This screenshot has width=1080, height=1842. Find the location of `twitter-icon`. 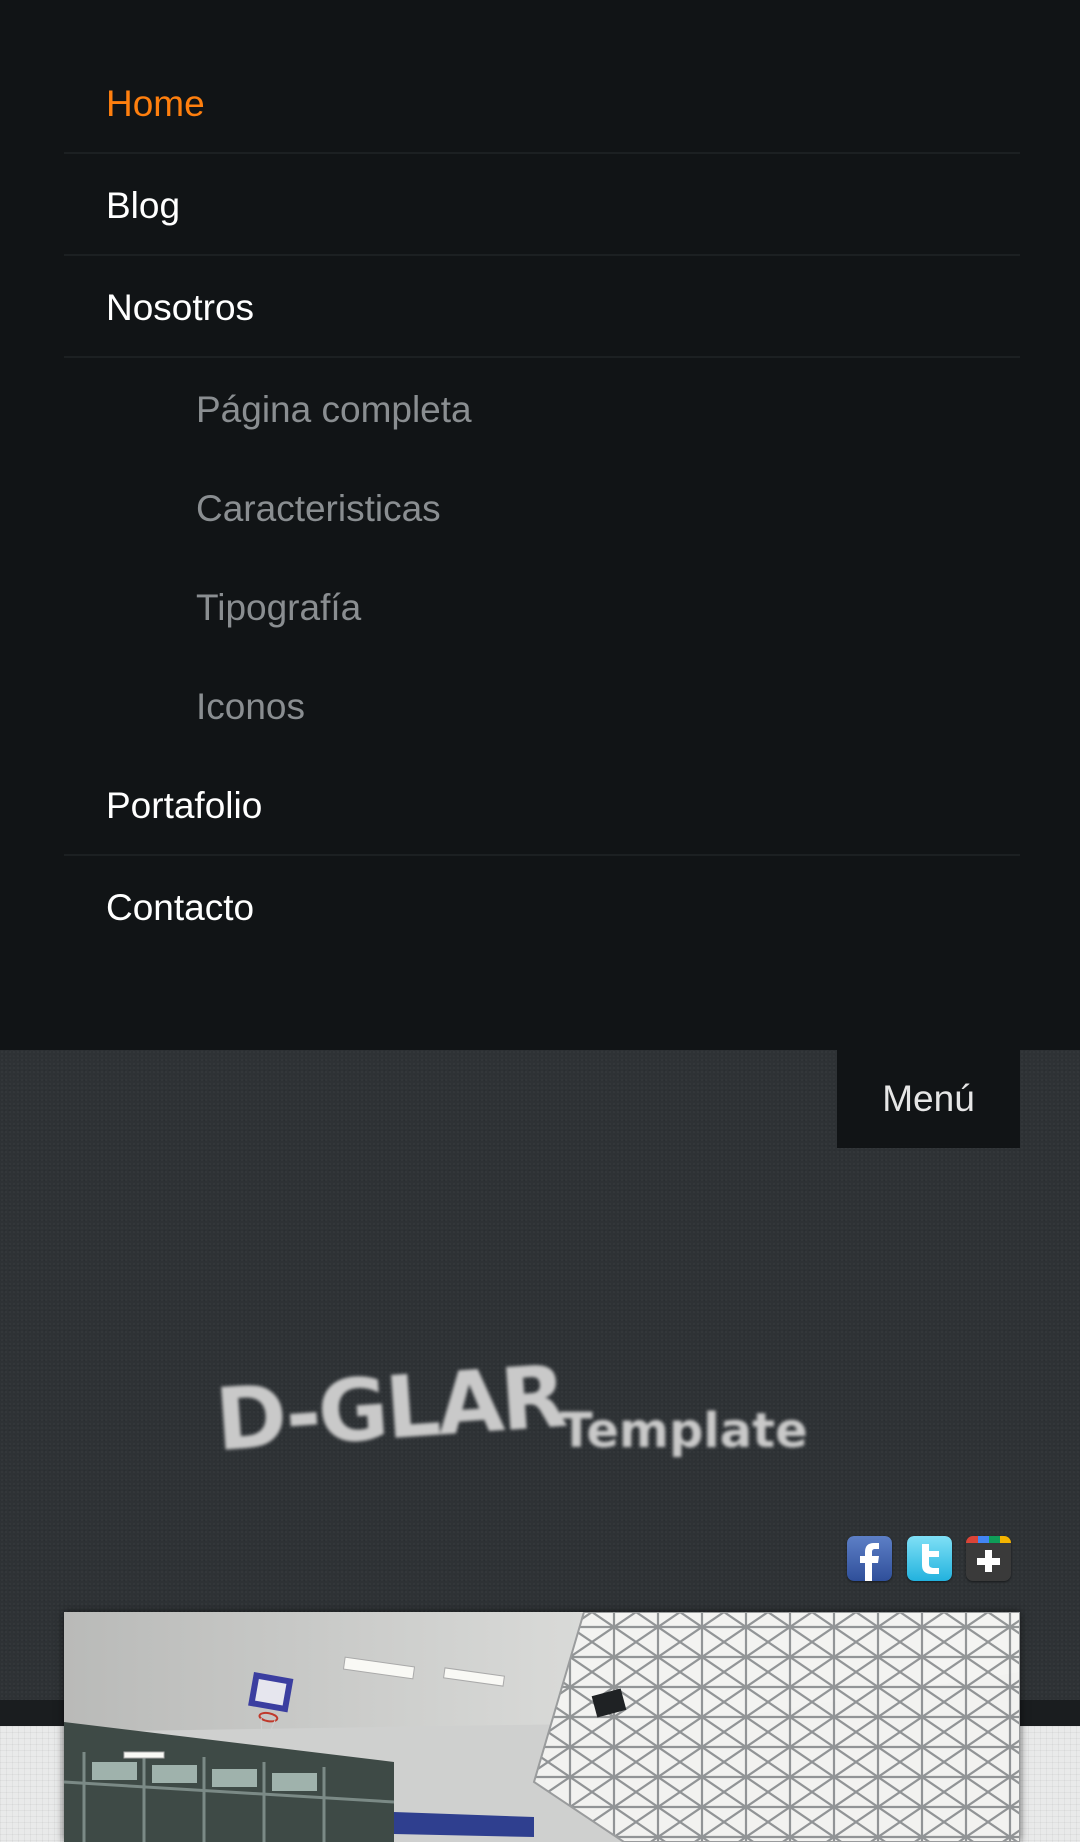

twitter-icon is located at coordinates (929, 1558).